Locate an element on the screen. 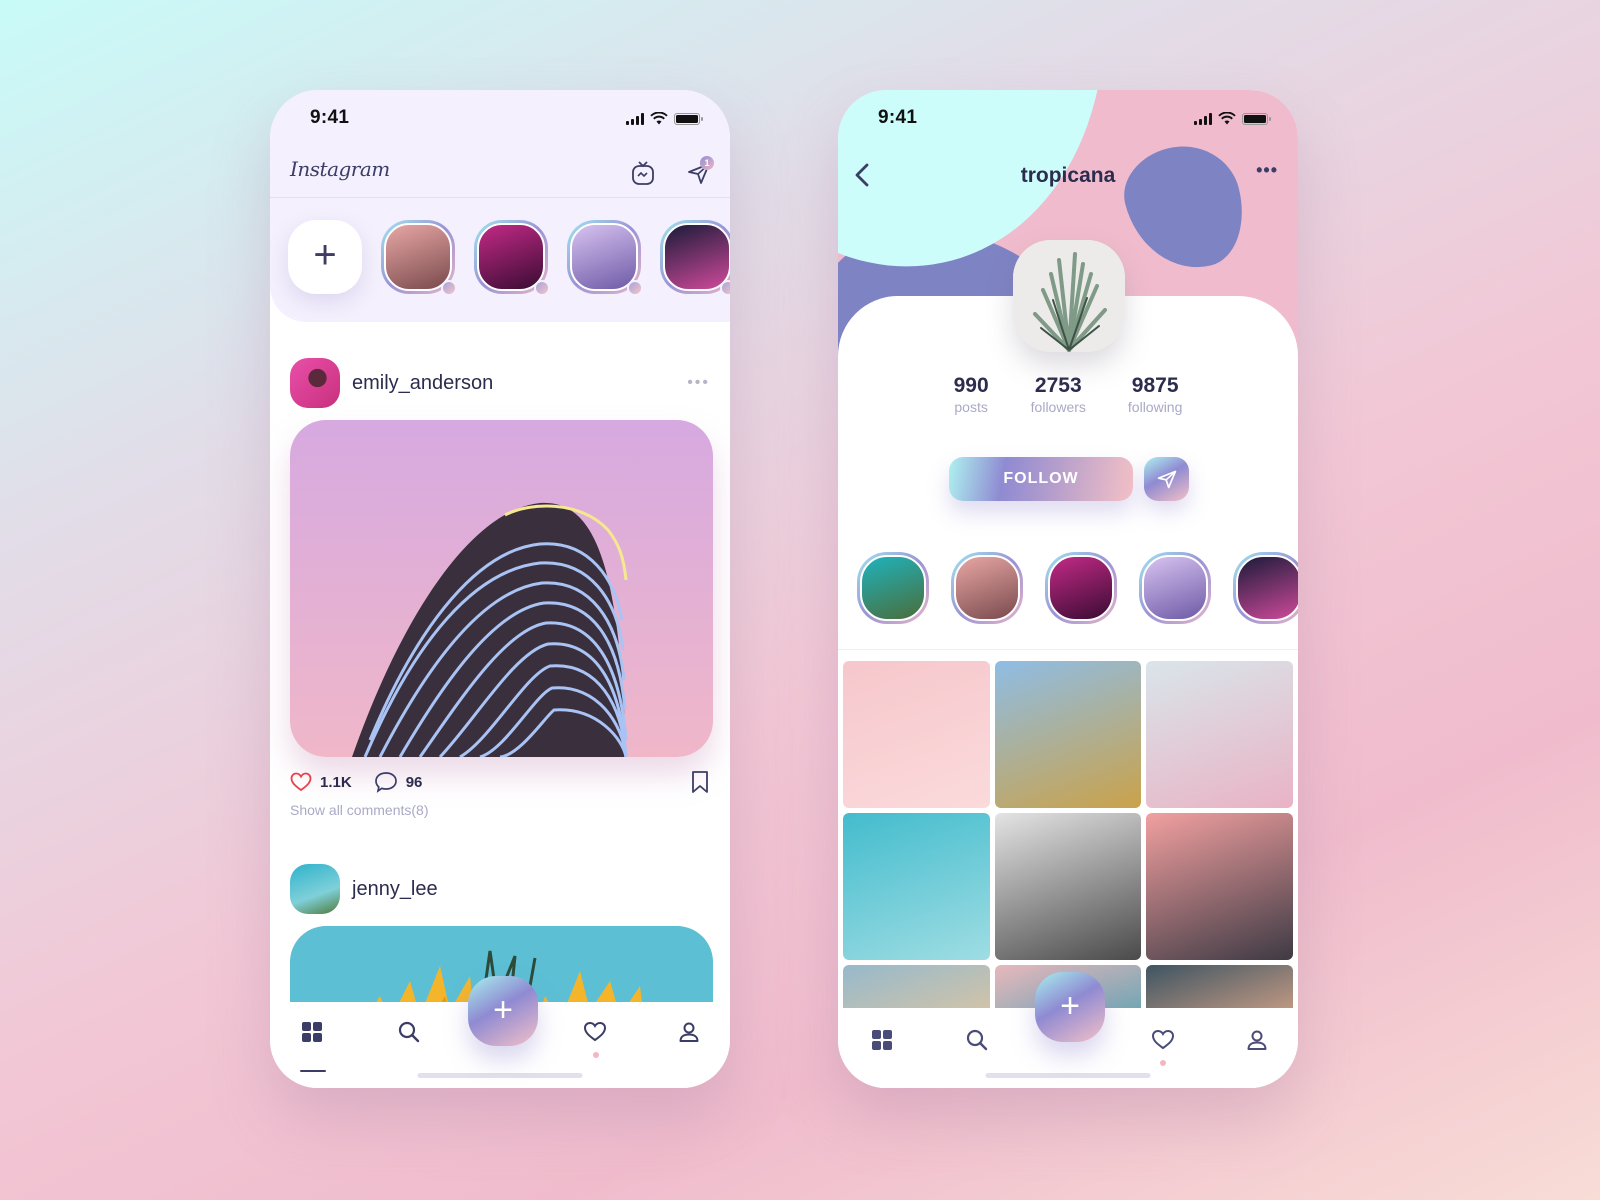 This screenshot has height=1200, width=1600. like-button: 1.1K is located at coordinates (321, 782).